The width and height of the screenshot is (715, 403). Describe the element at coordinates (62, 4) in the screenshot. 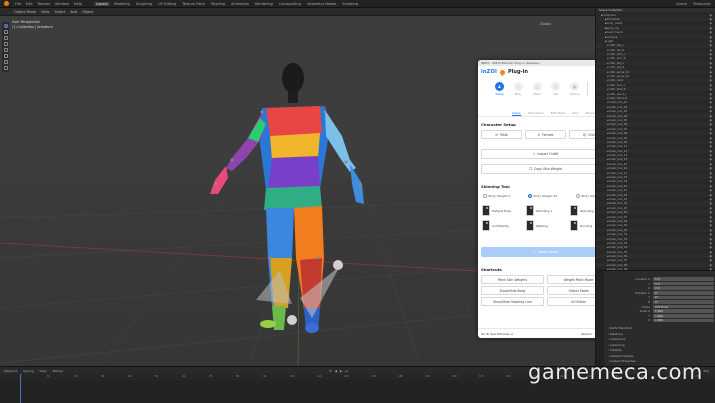

I see `menu-window: Window` at that location.